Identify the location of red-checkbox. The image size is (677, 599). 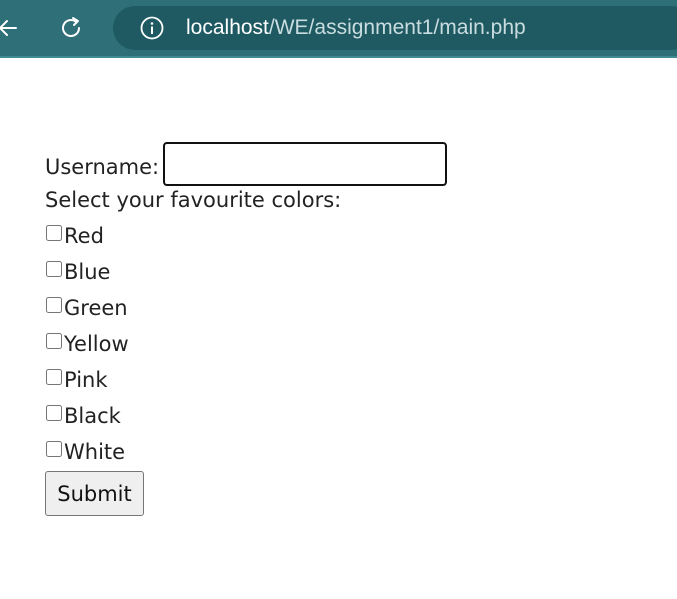
(54, 233).